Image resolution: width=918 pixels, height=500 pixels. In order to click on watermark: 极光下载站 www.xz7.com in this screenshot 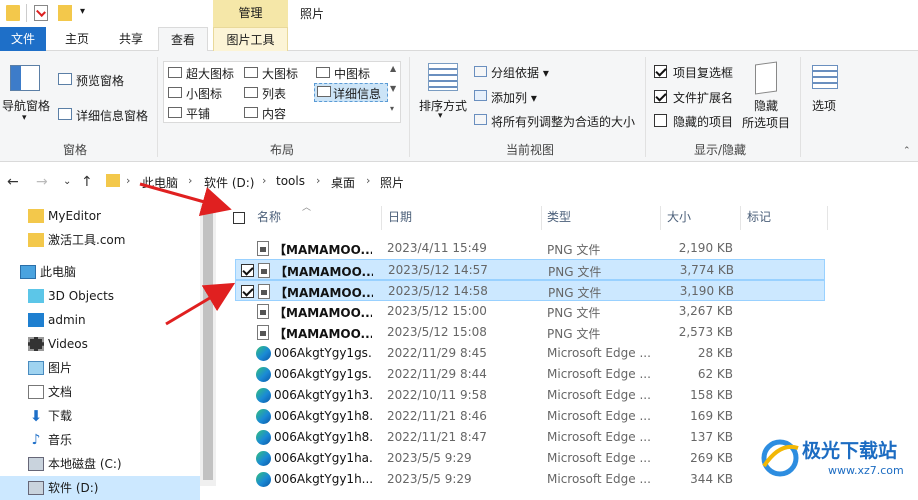, I will do `click(838, 459)`.